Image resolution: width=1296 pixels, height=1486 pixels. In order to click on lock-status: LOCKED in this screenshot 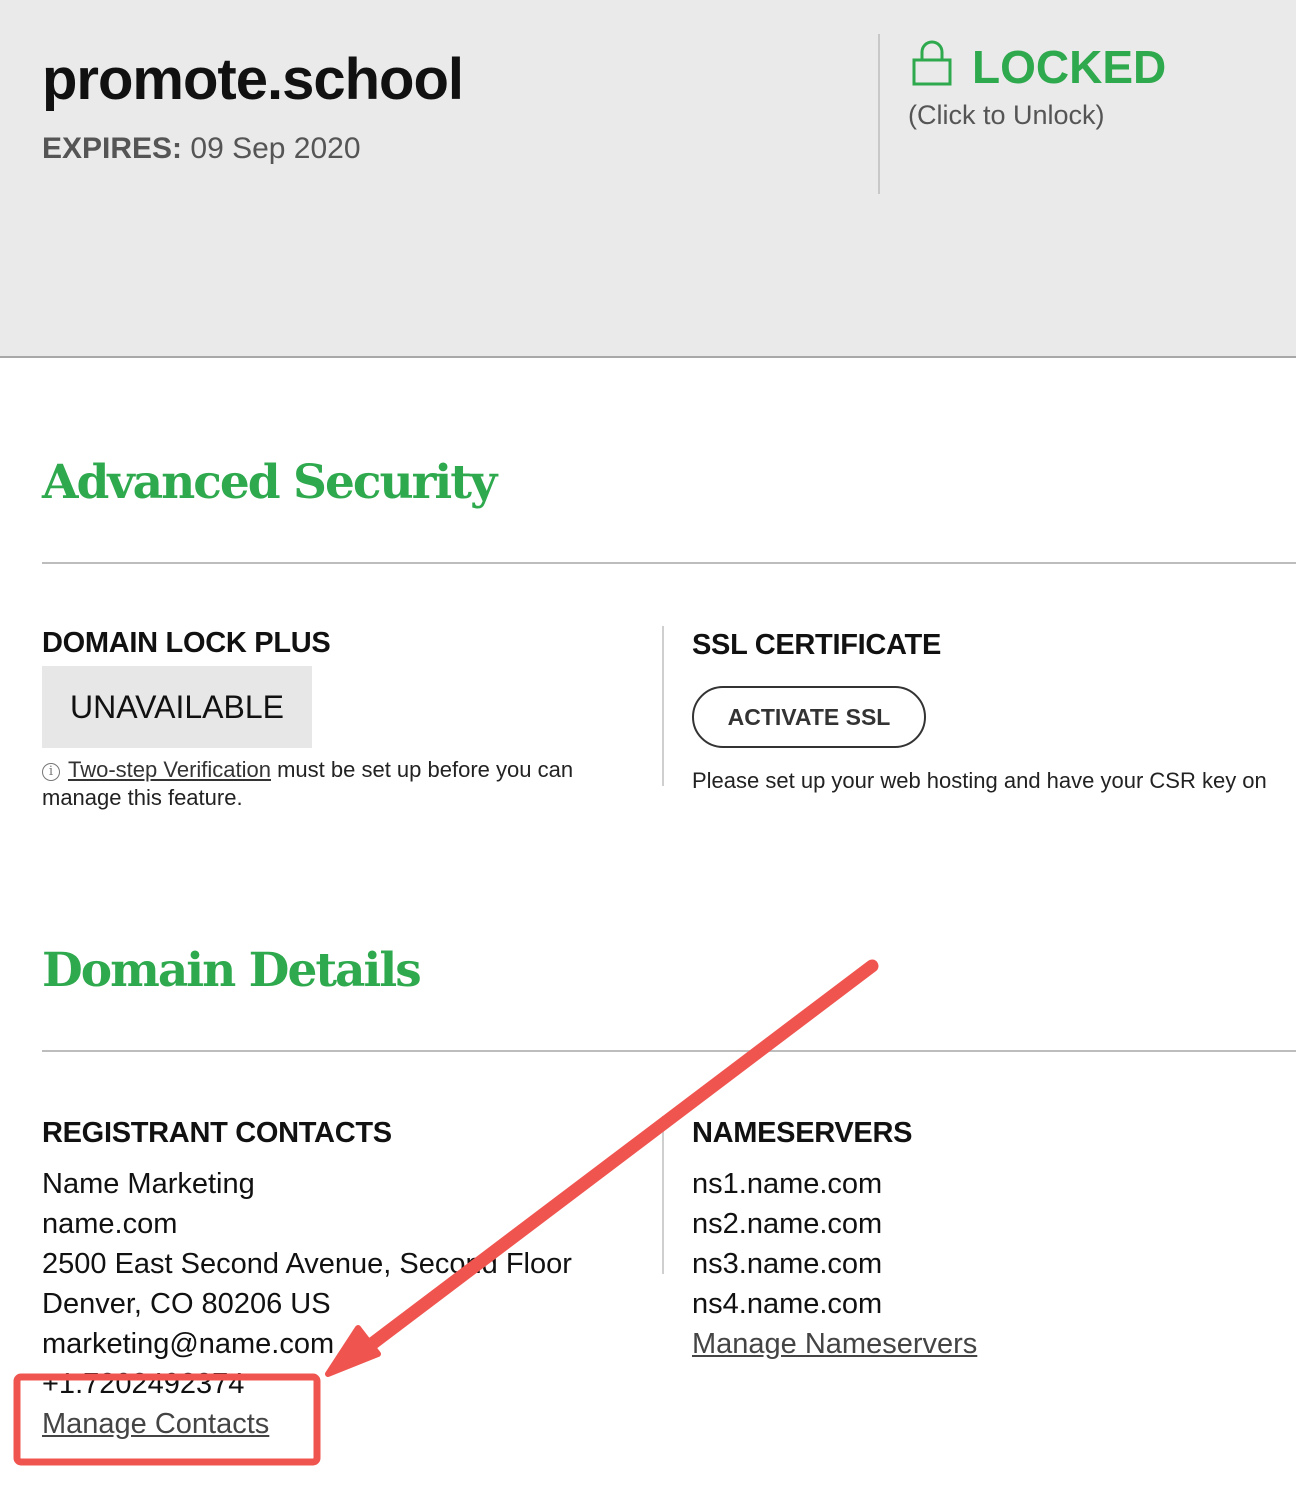, I will do `click(1069, 67)`.